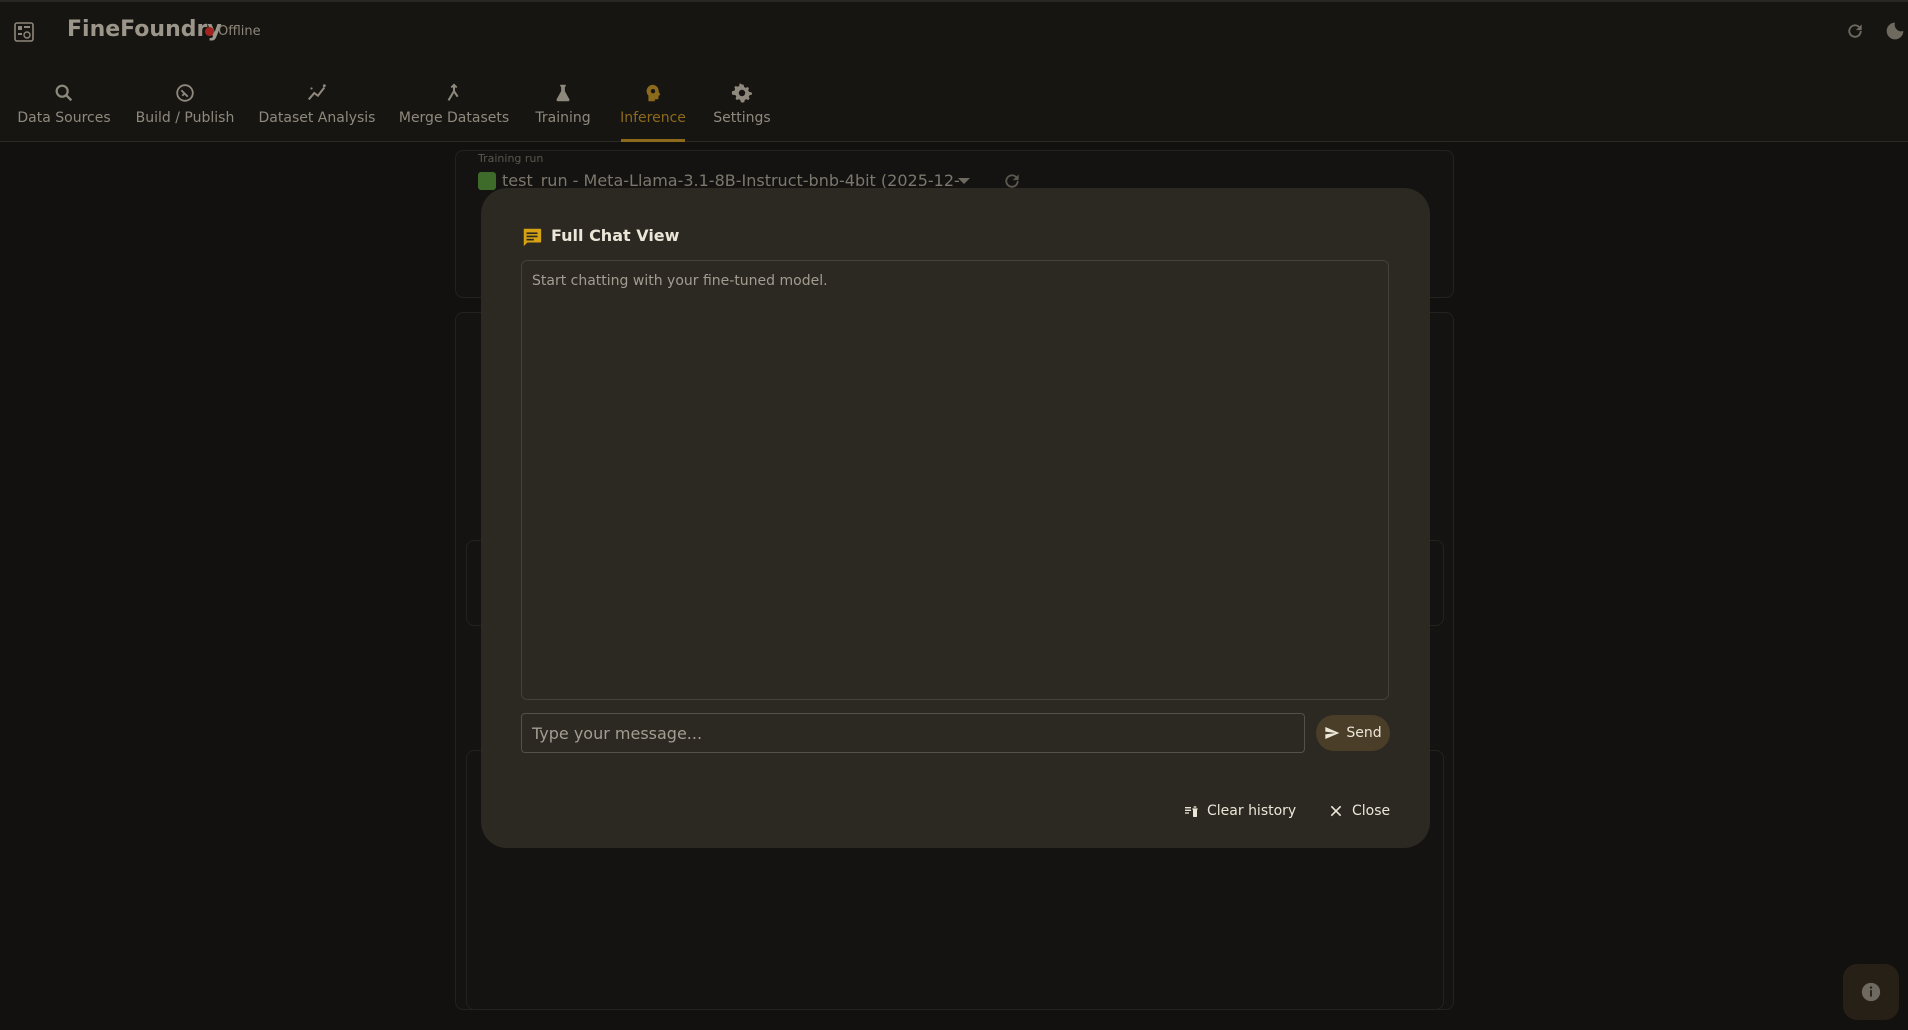 The image size is (1908, 1030). What do you see at coordinates (1332, 733) in the screenshot?
I see `send-icon` at bounding box center [1332, 733].